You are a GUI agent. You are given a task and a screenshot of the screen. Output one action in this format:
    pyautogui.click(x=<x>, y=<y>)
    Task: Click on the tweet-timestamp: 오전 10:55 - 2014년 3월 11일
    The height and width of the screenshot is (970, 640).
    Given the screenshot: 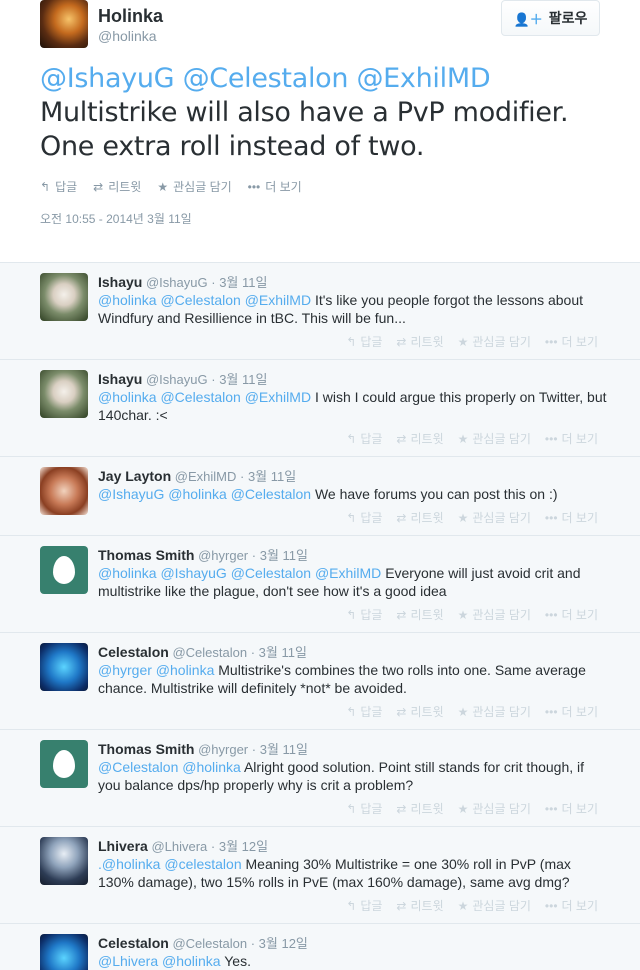 What is the action you would take?
    pyautogui.click(x=116, y=218)
    